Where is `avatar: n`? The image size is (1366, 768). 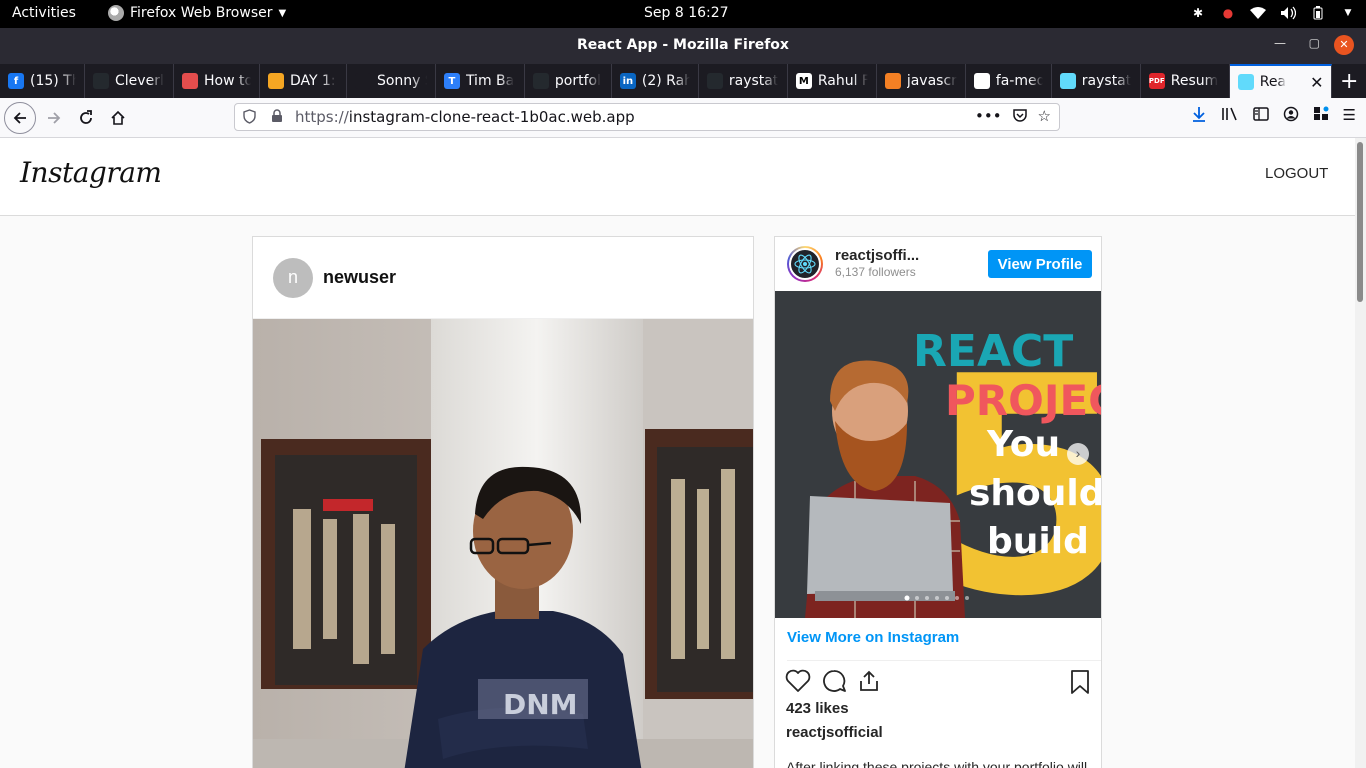
avatar: n is located at coordinates (293, 278).